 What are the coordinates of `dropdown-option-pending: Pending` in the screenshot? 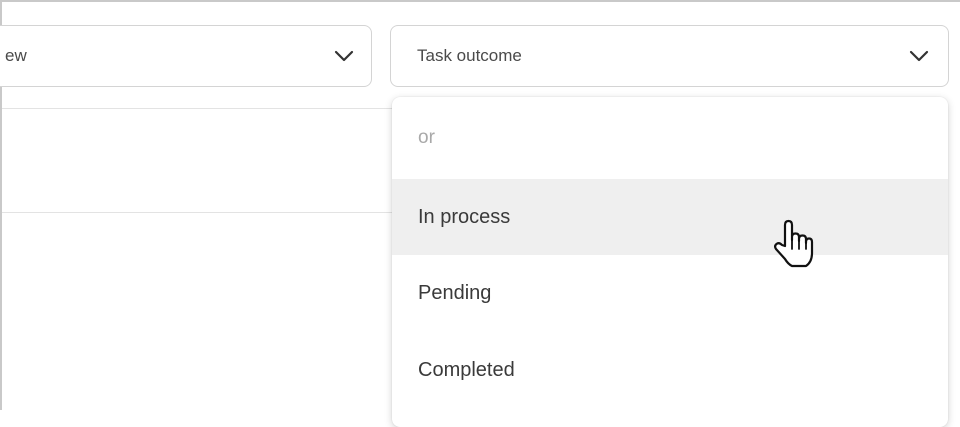 It's located at (670, 293).